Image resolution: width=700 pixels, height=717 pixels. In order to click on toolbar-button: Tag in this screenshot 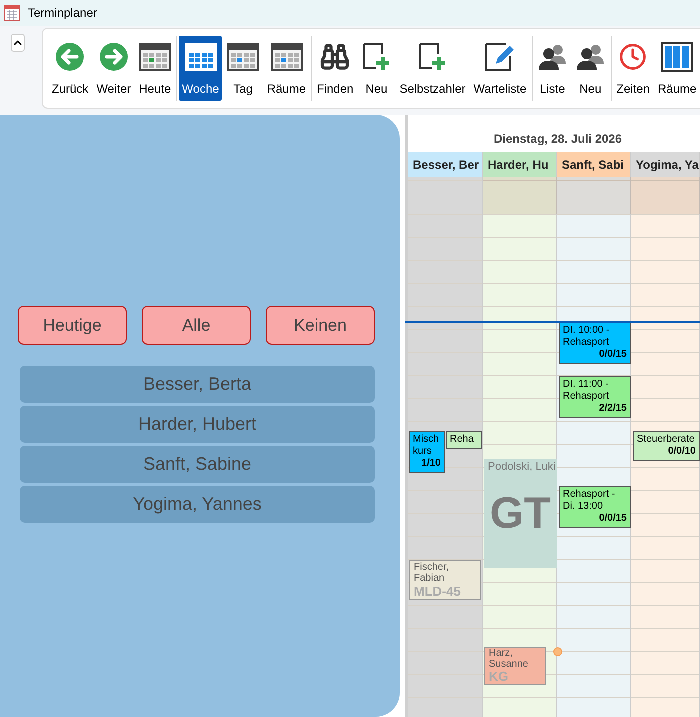, I will do `click(243, 68)`.